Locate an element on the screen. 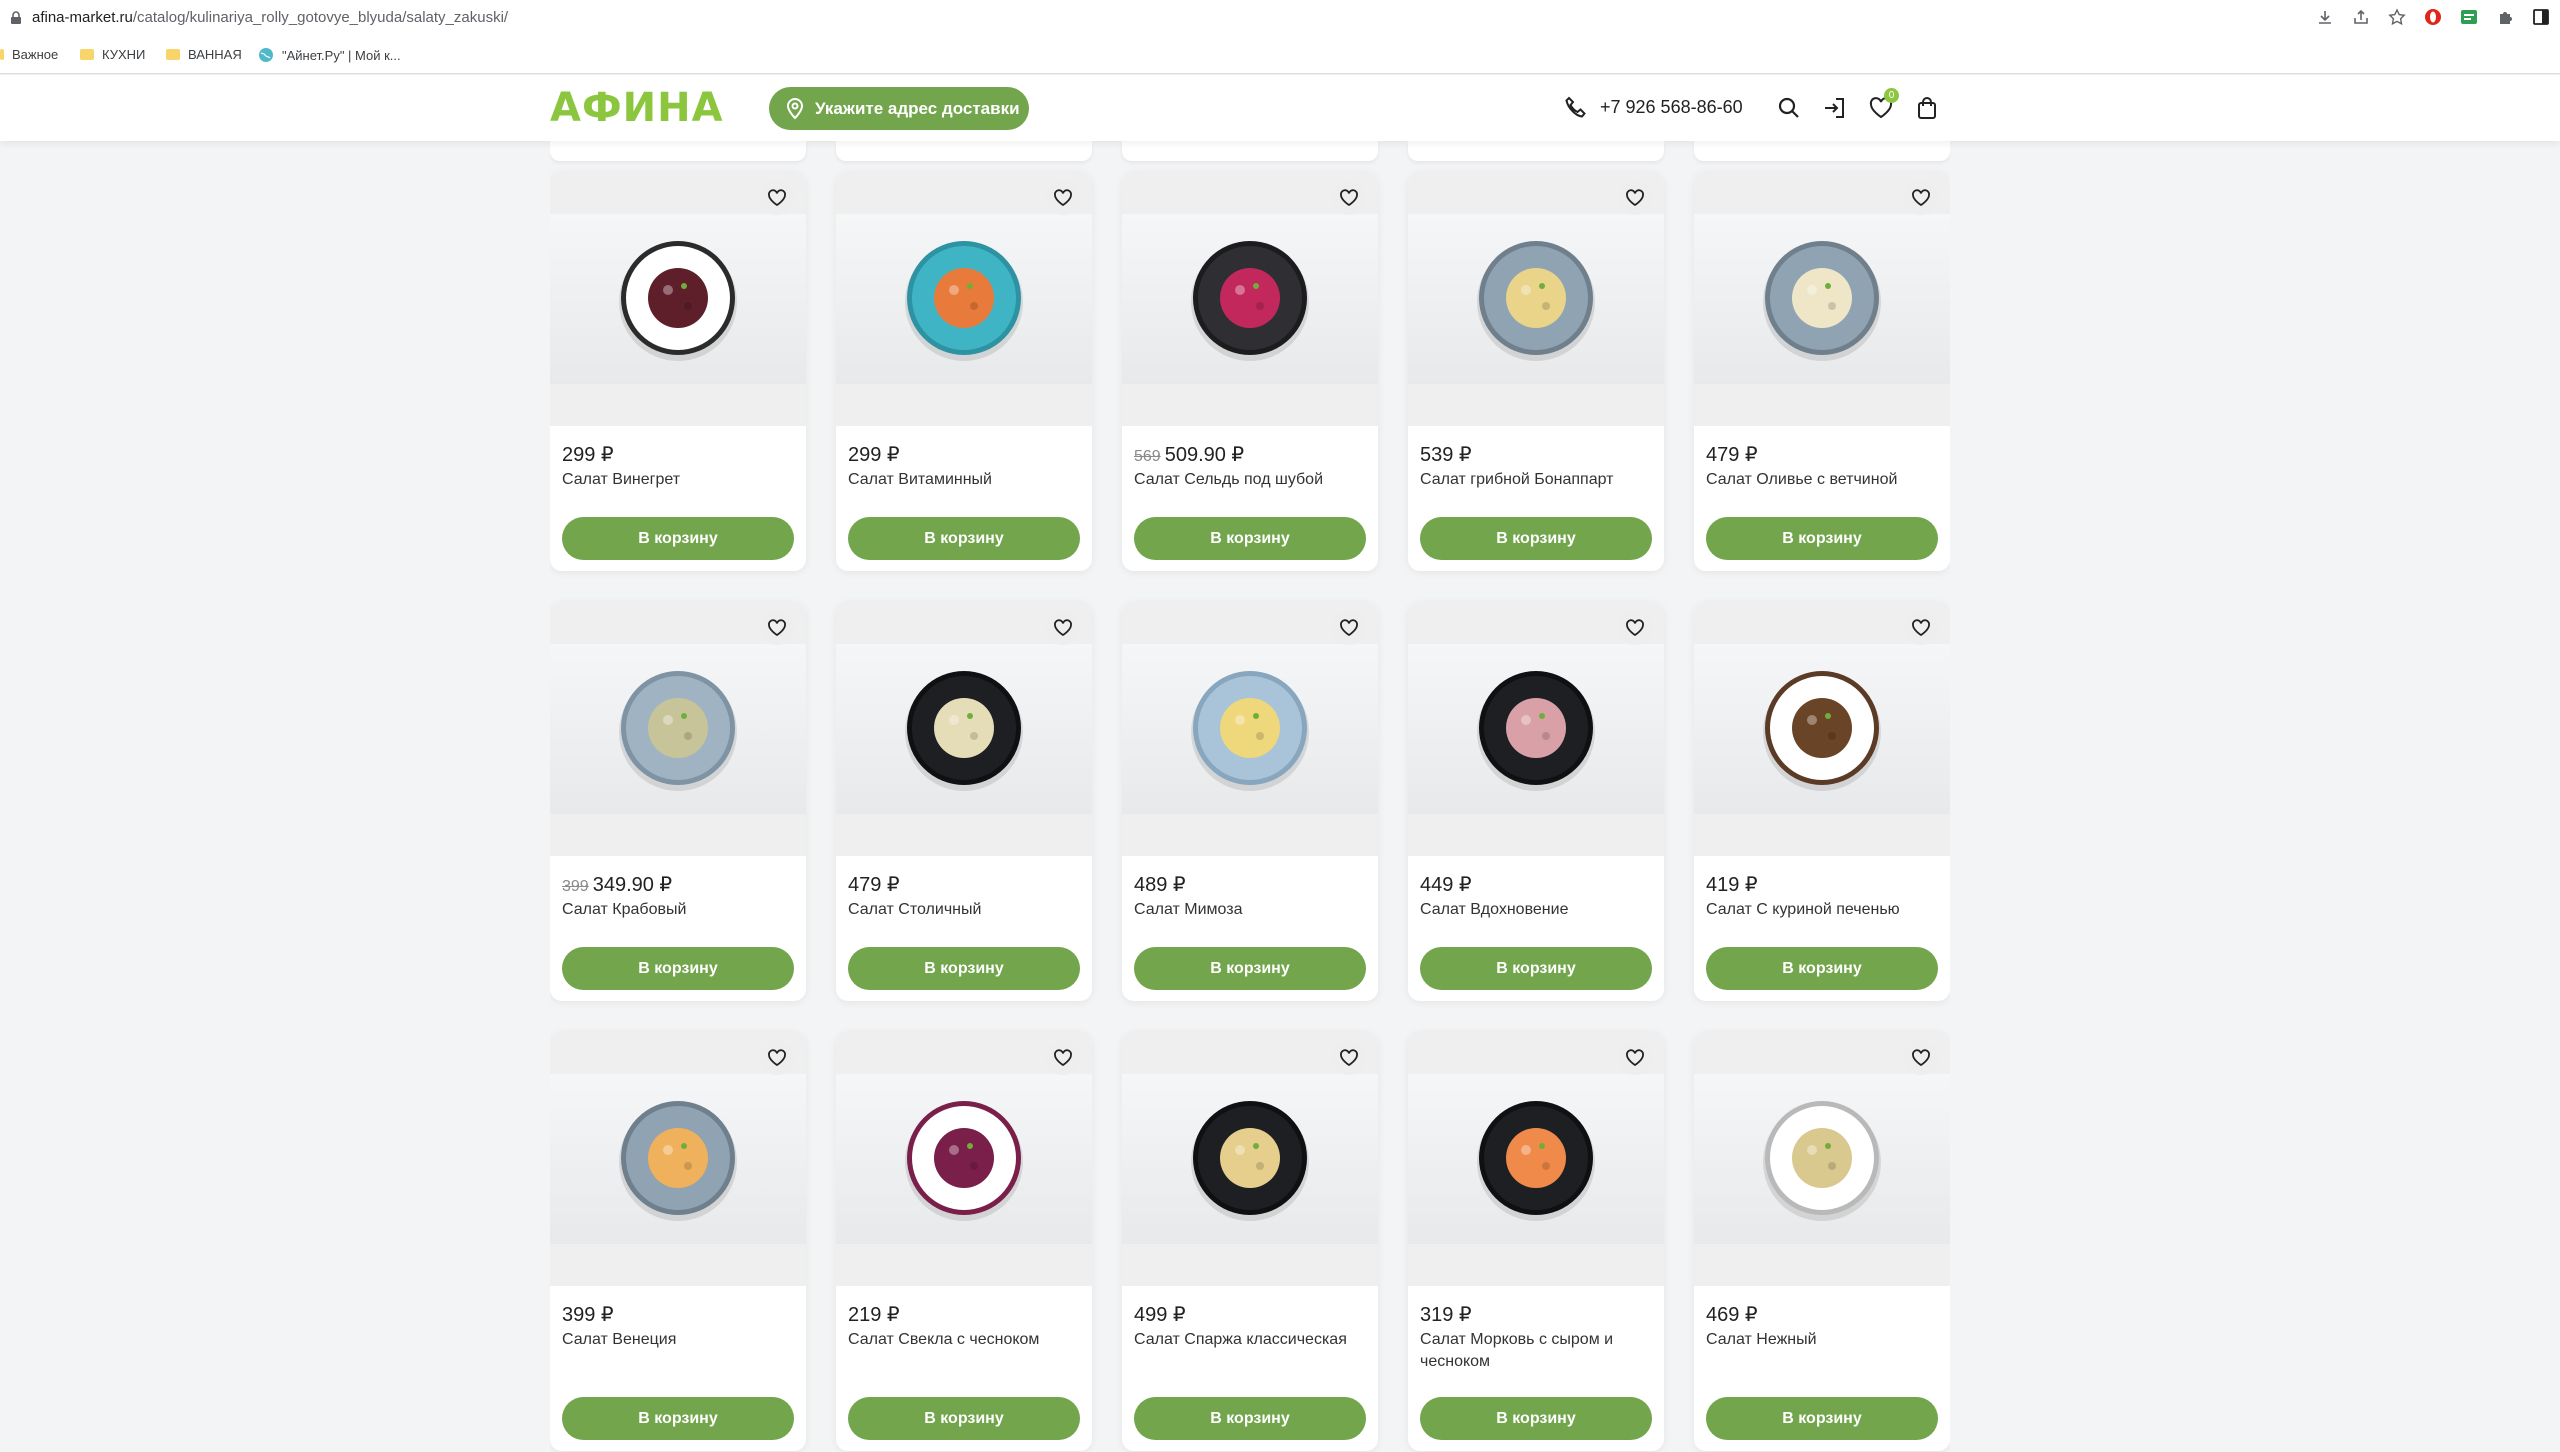 The image size is (2560, 1452). product-name: Салат Винегрет is located at coordinates (678, 480).